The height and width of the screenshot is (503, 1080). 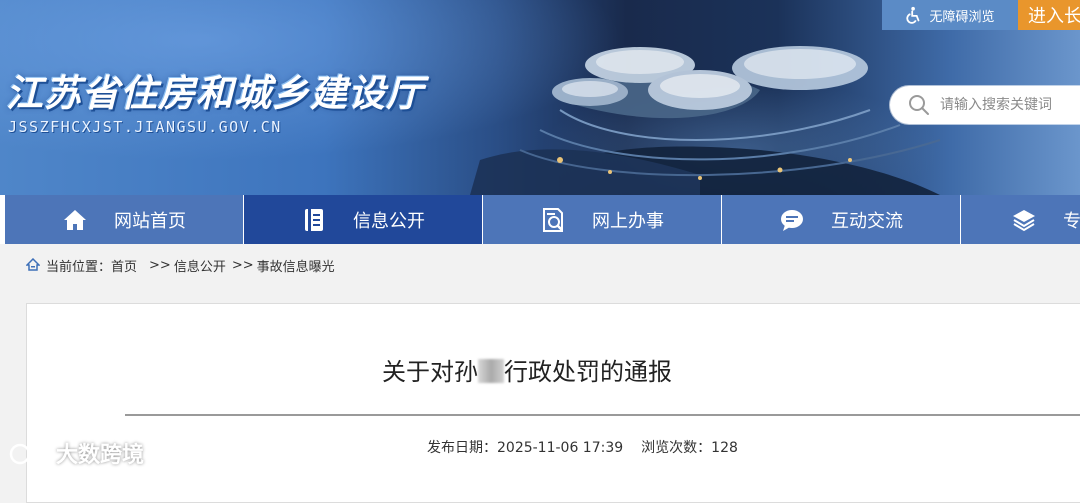 What do you see at coordinates (296, 265) in the screenshot?
I see `breadcrumb-link-accident: 事故信息曝光` at bounding box center [296, 265].